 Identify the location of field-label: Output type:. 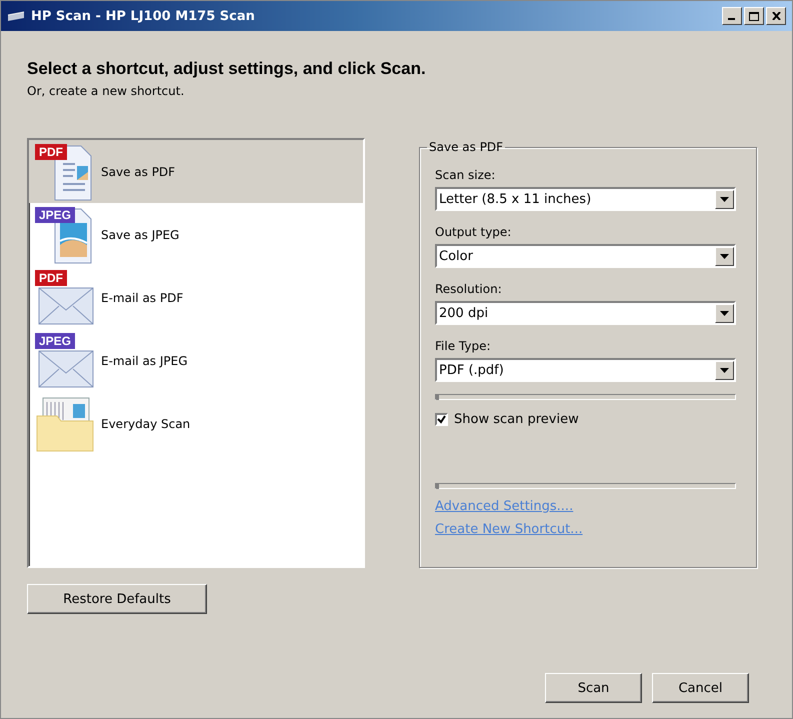
(473, 232).